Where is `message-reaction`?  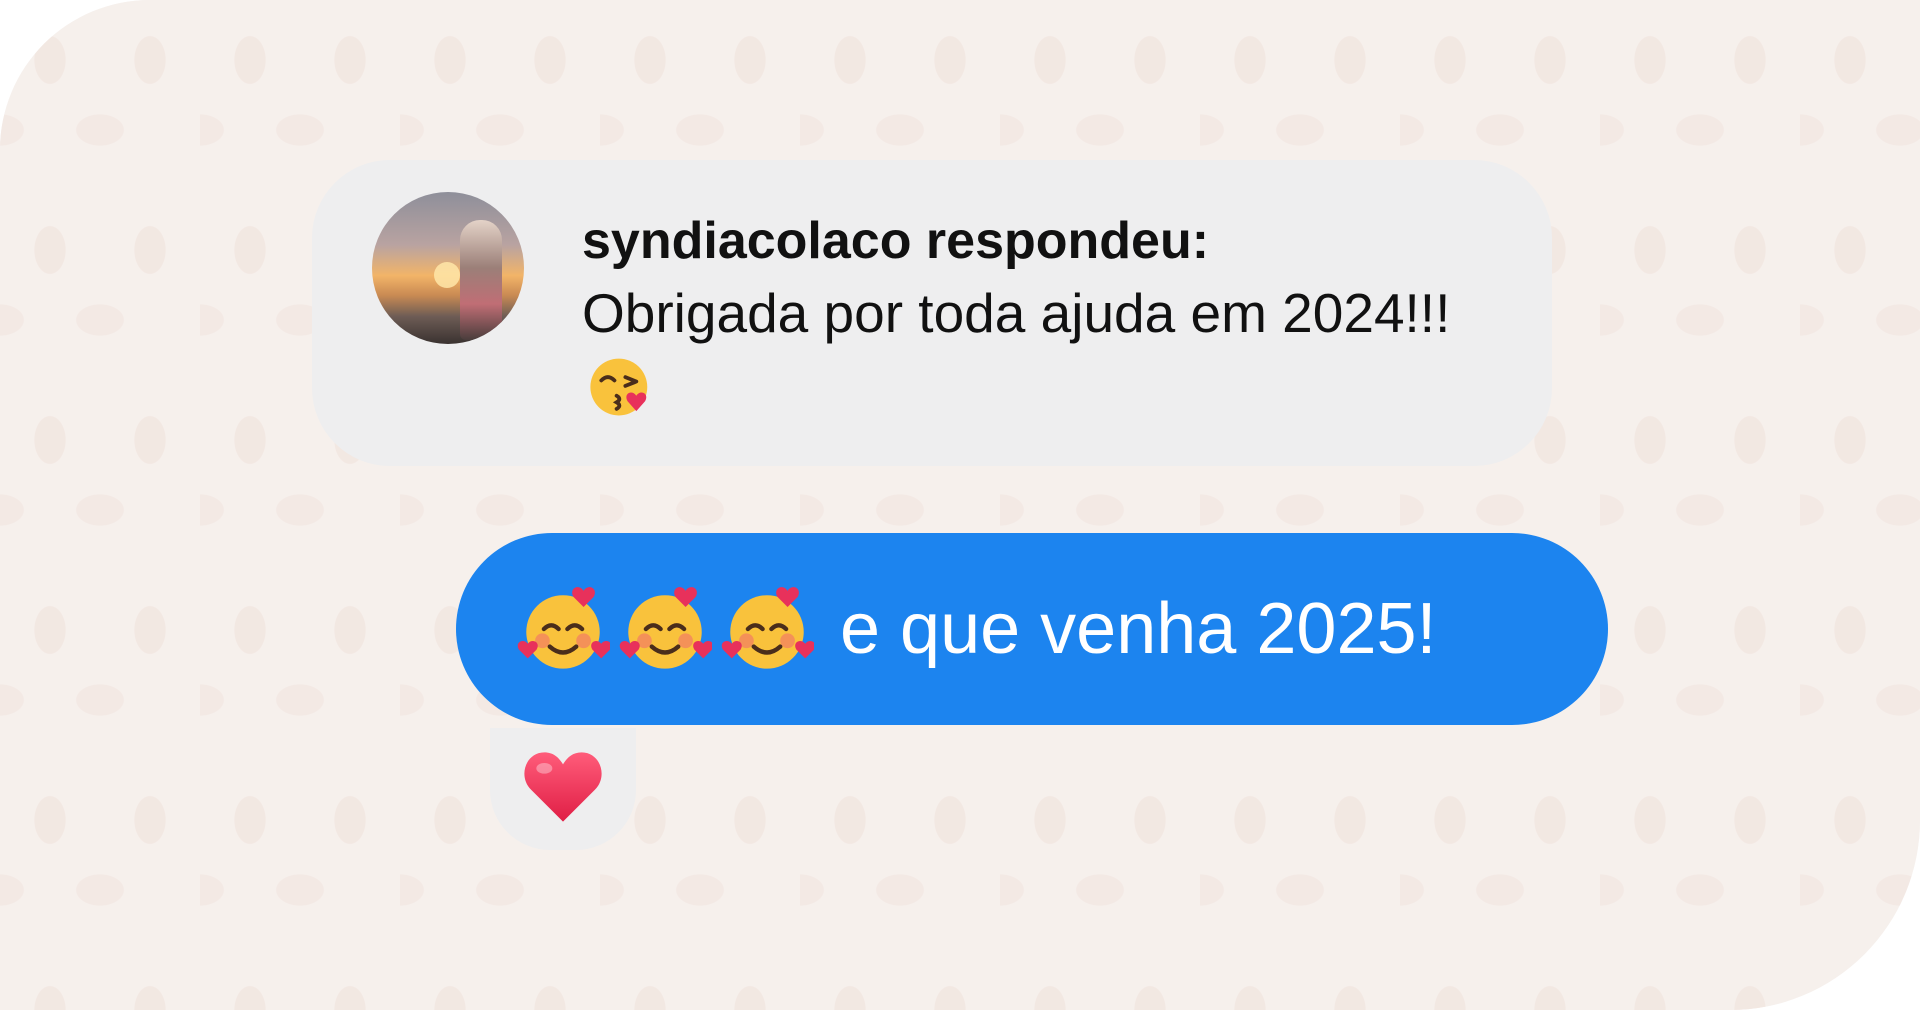 message-reaction is located at coordinates (563, 789).